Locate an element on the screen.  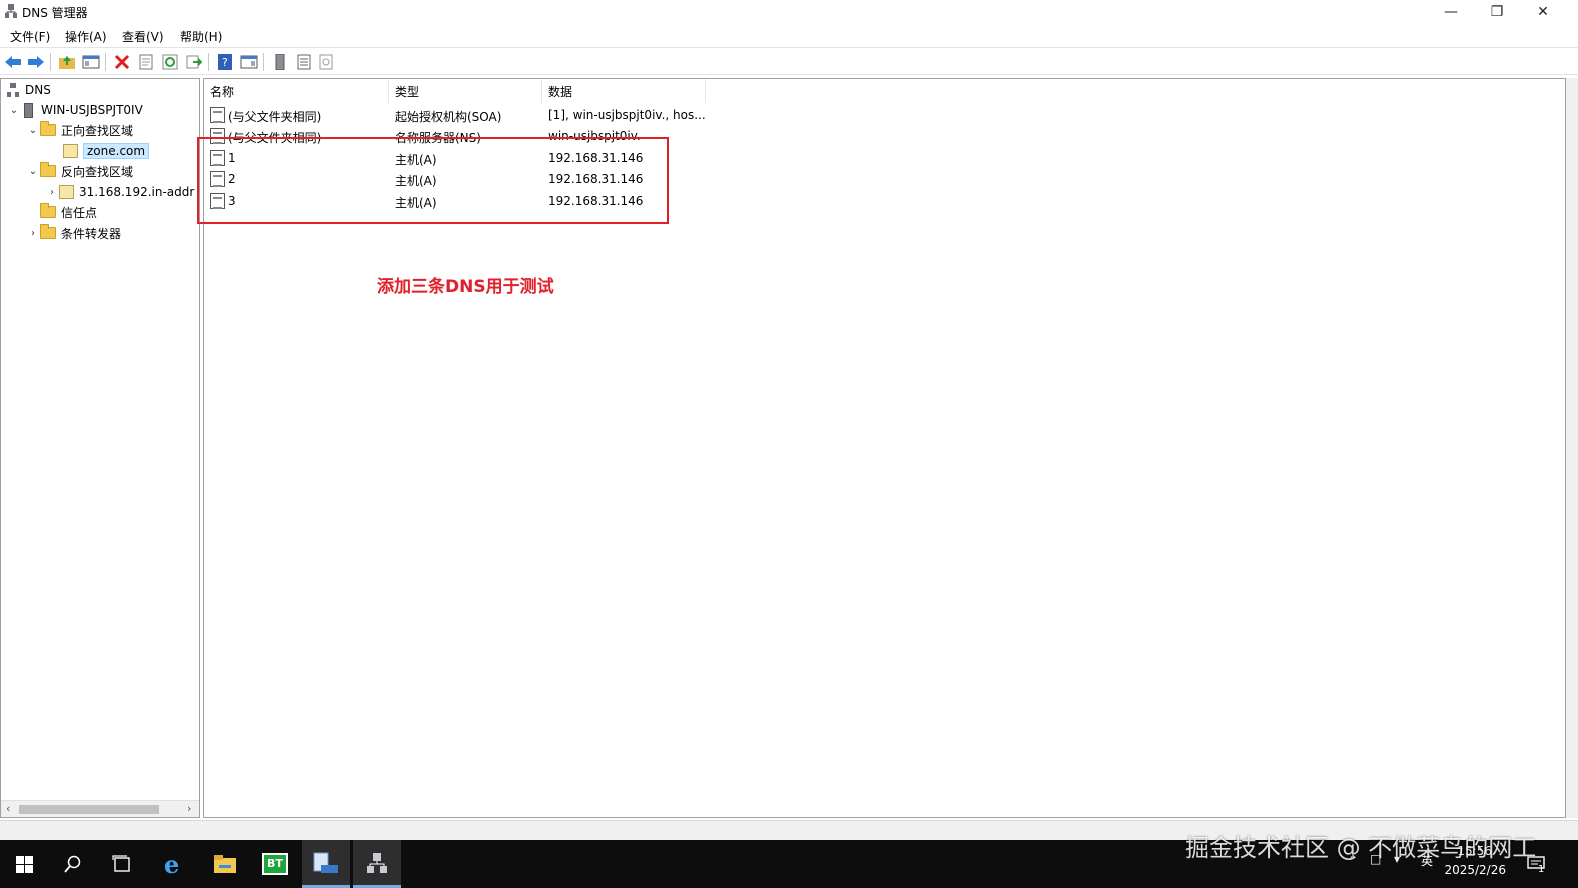
tree-label-zone-com: zone.com is located at coordinates (116, 151).